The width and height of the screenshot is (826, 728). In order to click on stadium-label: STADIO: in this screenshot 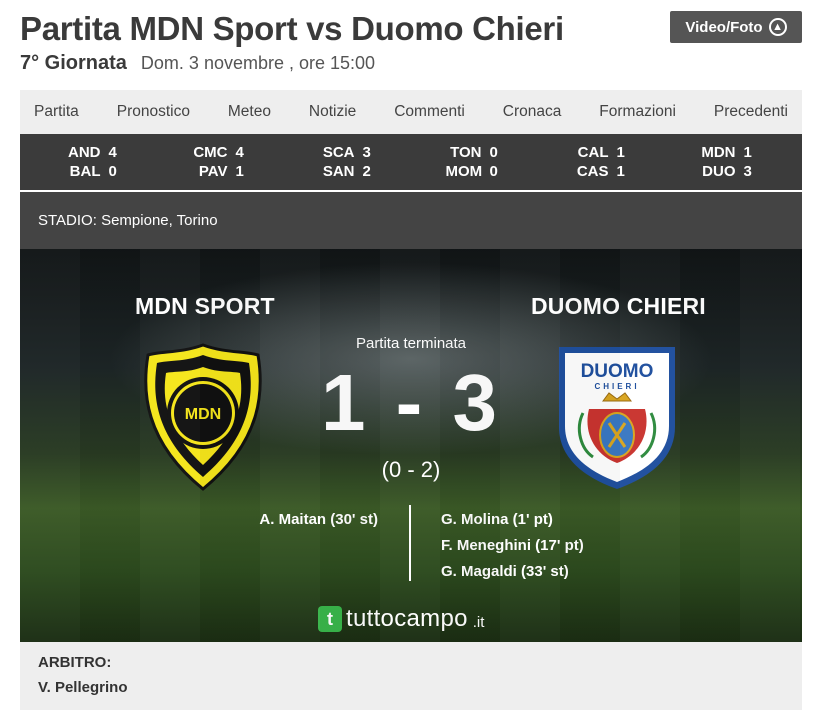, I will do `click(67, 220)`.